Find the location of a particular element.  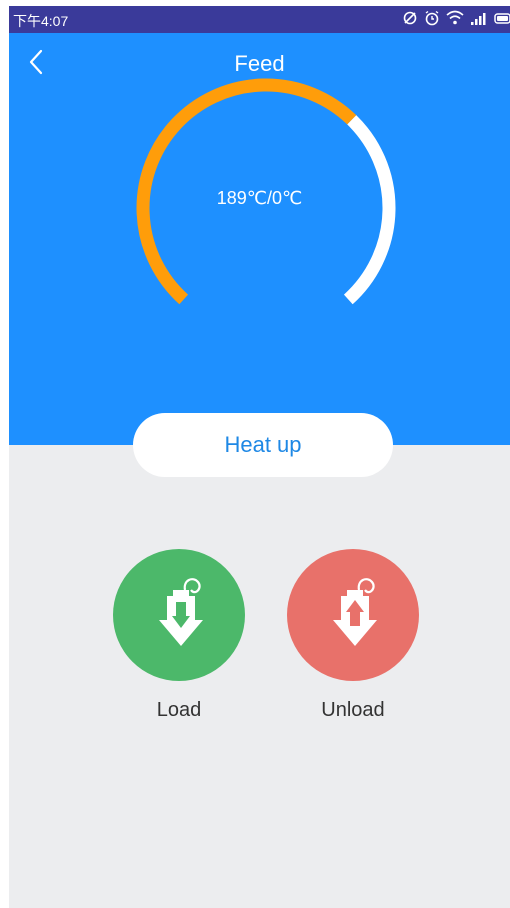

temperature-gauge is located at coordinates (266, 191).